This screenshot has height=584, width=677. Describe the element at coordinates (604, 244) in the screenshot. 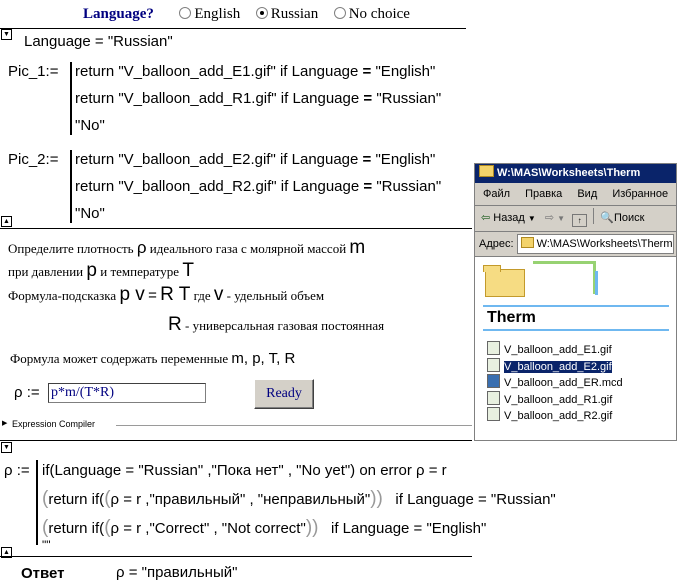

I see `address-value: W:\MAS\Worksheets\Therm` at that location.